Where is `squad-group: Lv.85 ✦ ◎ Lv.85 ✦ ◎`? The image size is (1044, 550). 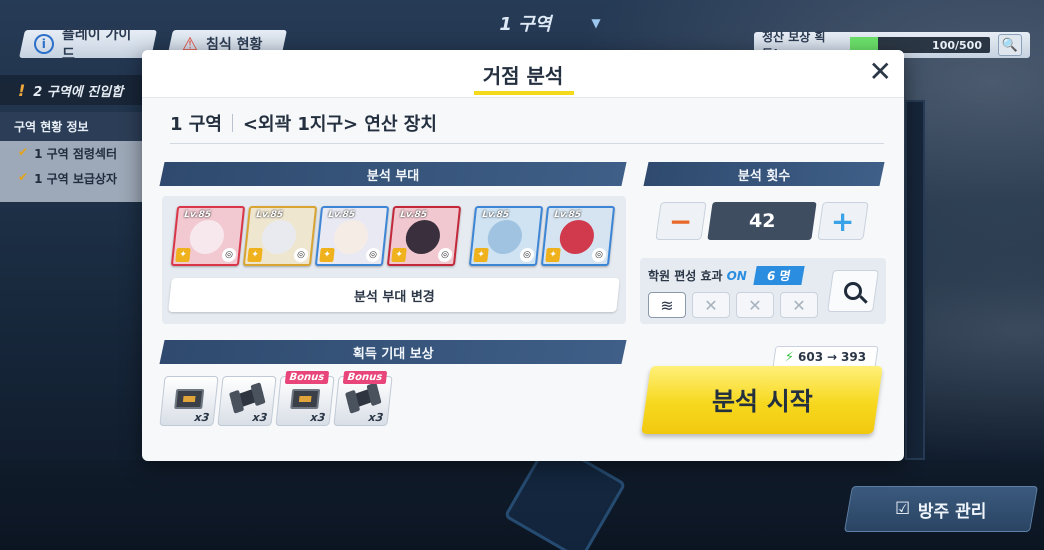
squad-group: Lv.85 ✦ ◎ Lv.85 ✦ ◎ is located at coordinates (542, 236).